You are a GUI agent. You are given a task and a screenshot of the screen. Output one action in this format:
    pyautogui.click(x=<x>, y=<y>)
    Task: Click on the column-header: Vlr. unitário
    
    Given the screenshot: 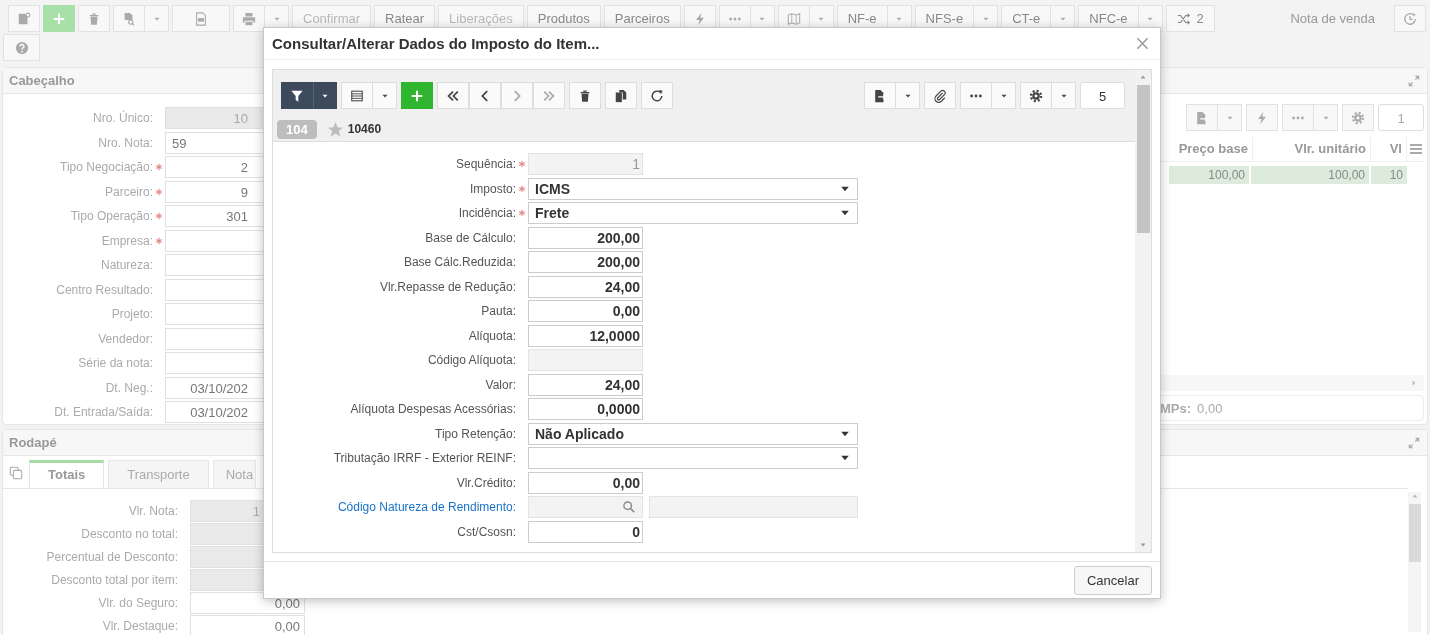 What is the action you would take?
    pyautogui.click(x=1312, y=149)
    